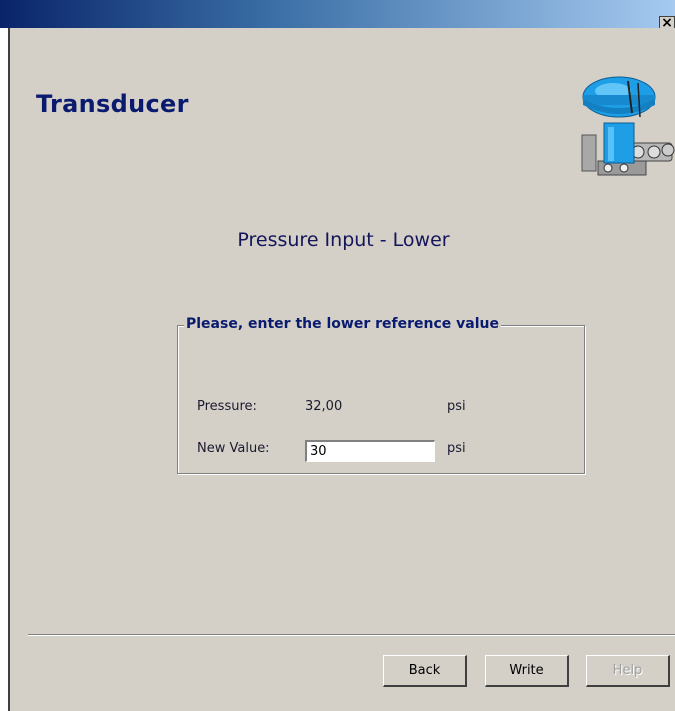 This screenshot has width=675, height=711. I want to click on pressure-label: Pressure:, so click(227, 406).